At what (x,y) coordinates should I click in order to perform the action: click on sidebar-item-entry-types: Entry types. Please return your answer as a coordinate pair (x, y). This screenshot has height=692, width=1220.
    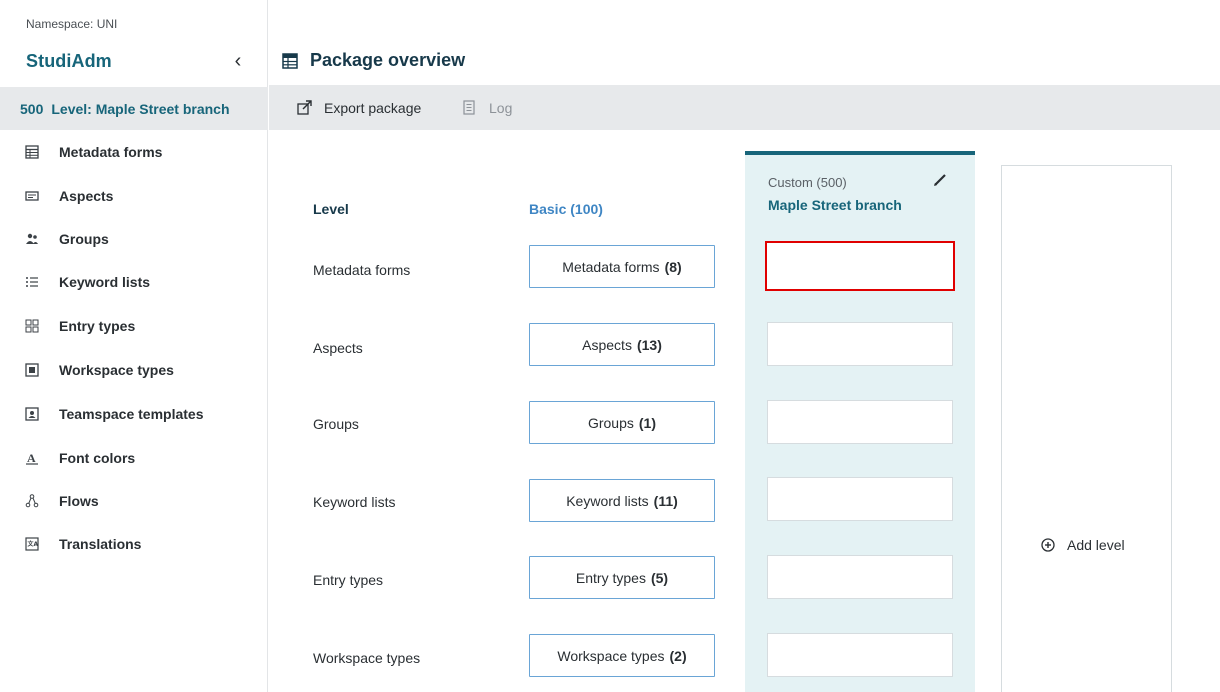
    Looking at the image, I should click on (134, 326).